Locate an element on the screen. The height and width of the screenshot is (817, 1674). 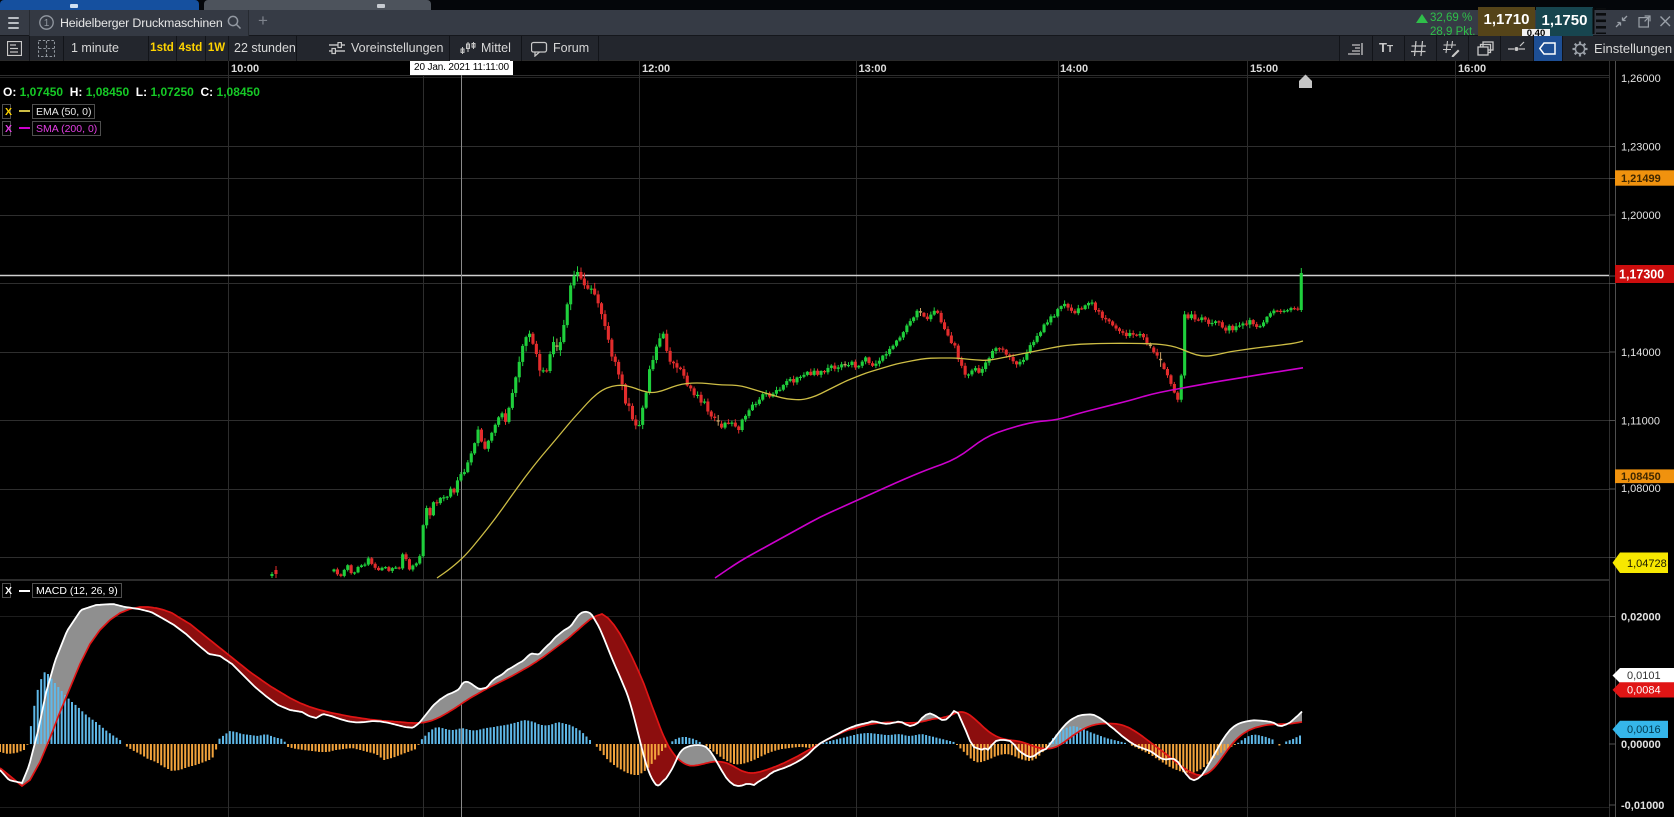
svg-text: 1,20000 is located at coordinates (1641, 216).